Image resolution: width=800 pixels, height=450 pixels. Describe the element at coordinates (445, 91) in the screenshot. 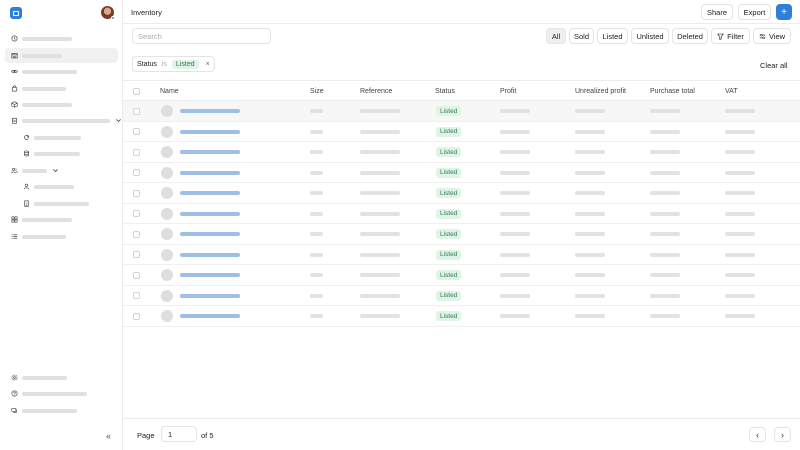

I see `column-header-status: Status` at that location.